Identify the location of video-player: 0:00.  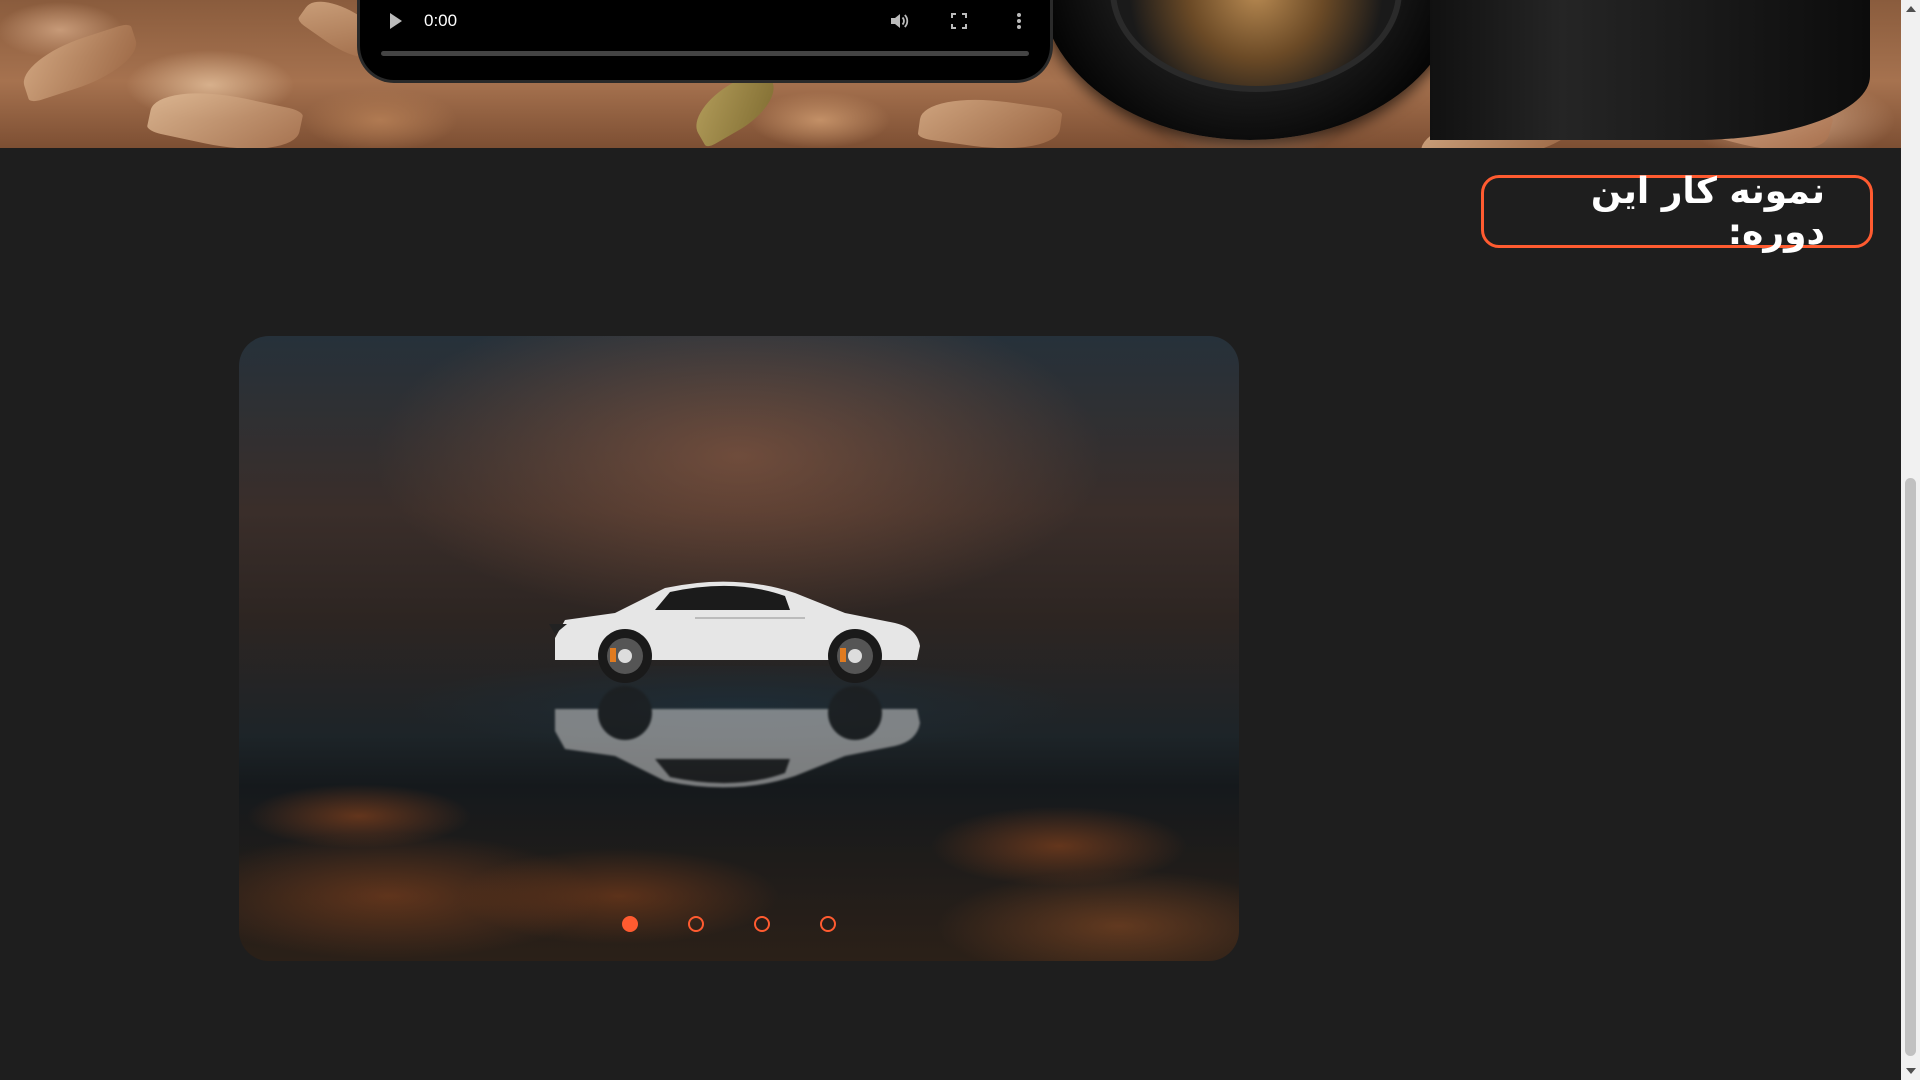
(705, 40).